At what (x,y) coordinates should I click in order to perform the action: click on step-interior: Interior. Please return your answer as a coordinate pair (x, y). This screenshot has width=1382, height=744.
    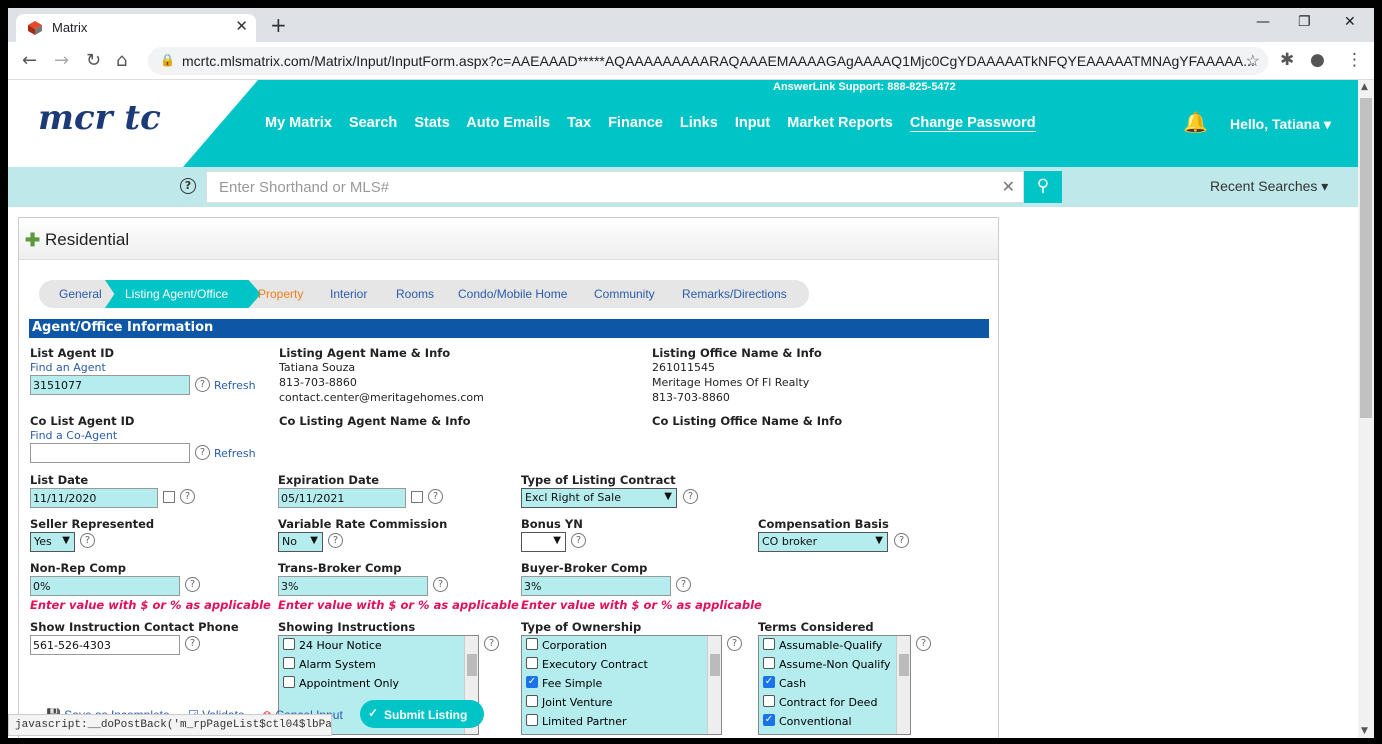
    Looking at the image, I should click on (348, 294).